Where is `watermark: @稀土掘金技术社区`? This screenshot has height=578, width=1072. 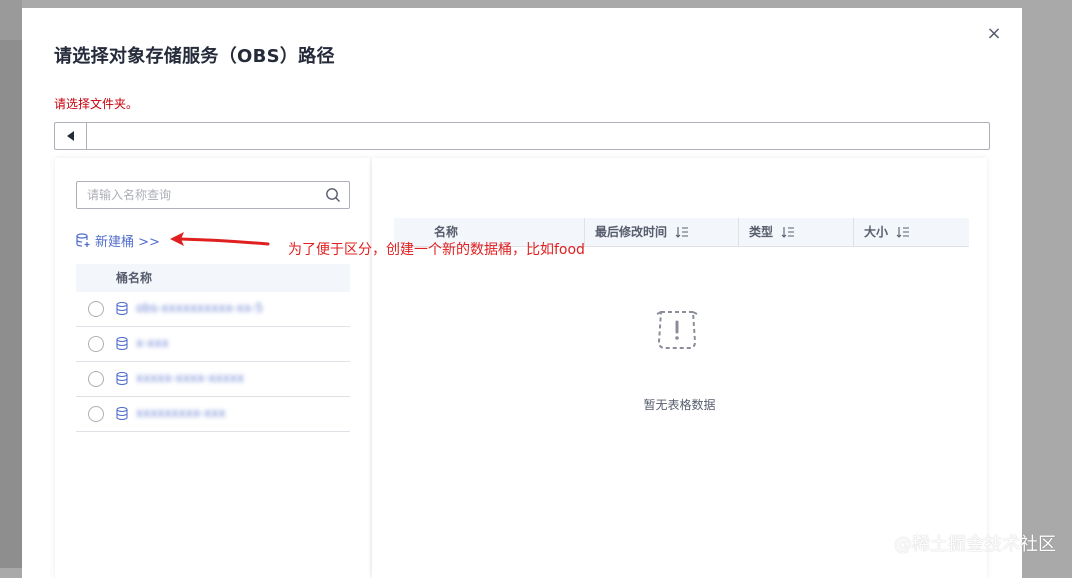 watermark: @稀土掘金技术社区 is located at coordinates (975, 544).